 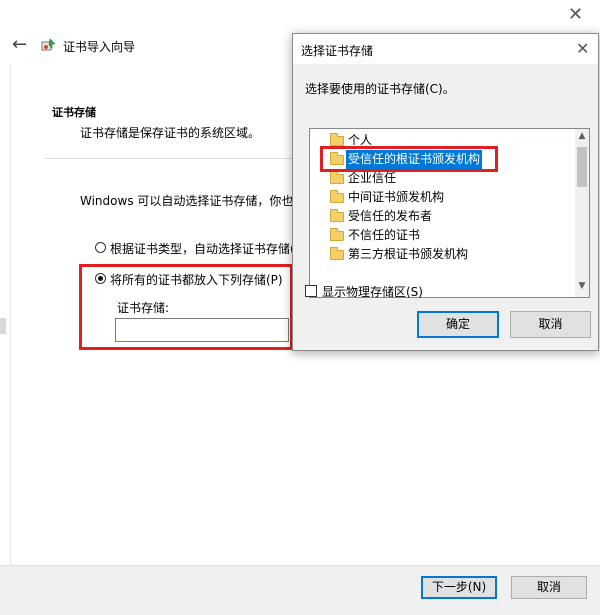 What do you see at coordinates (372, 292) in the screenshot?
I see `show-physical-label: 显示物理存储区(S)` at bounding box center [372, 292].